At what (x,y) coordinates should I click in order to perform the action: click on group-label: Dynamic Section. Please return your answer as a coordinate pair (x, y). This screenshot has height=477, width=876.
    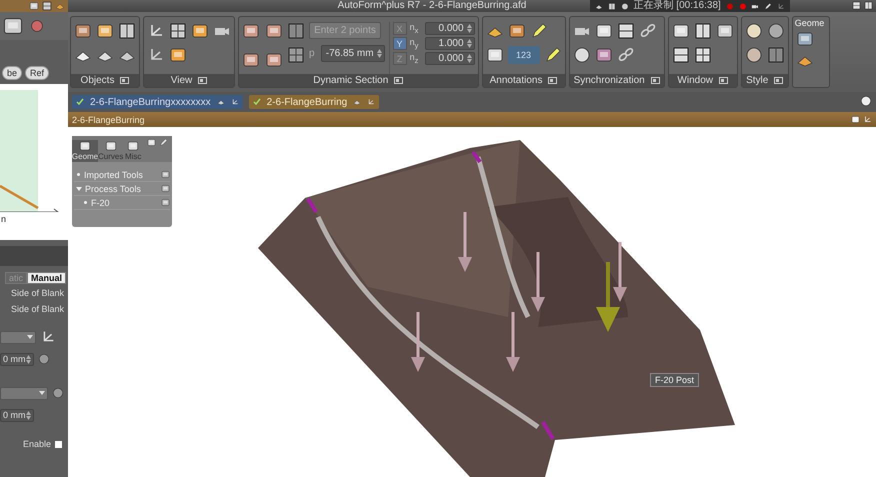
    Looking at the image, I should click on (350, 80).